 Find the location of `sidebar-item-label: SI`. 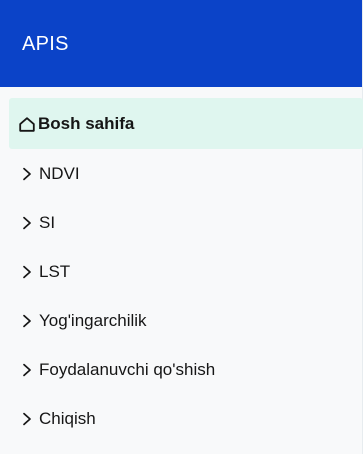

sidebar-item-label: SI is located at coordinates (47, 222).